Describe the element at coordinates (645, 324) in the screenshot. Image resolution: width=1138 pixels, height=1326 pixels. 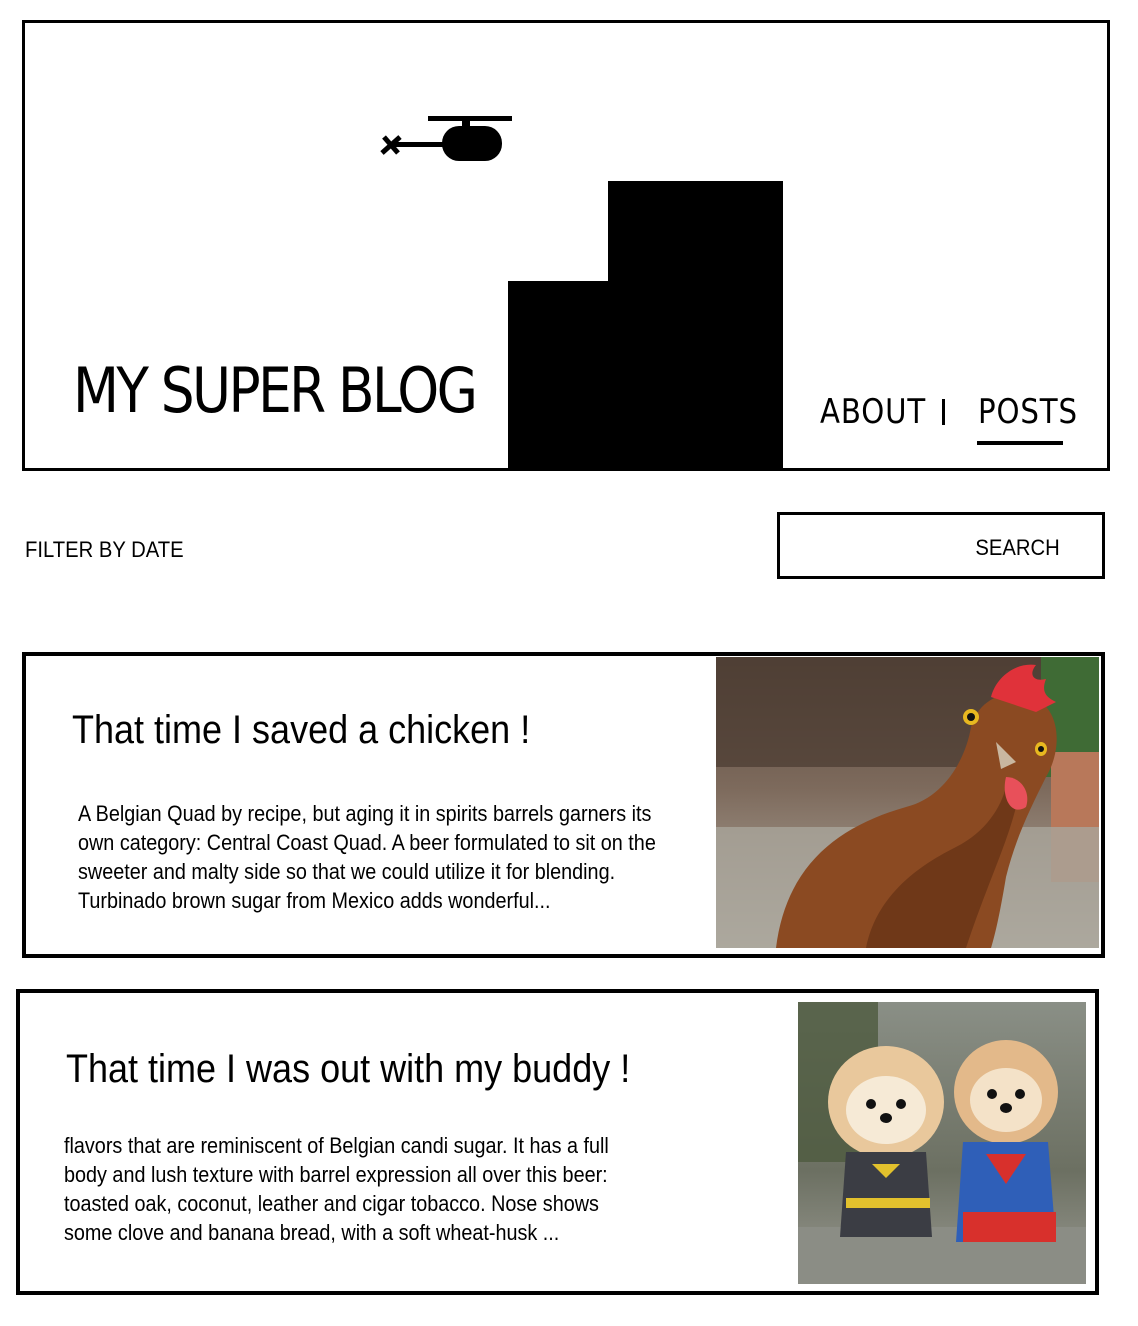
I see `building-graphic` at that location.